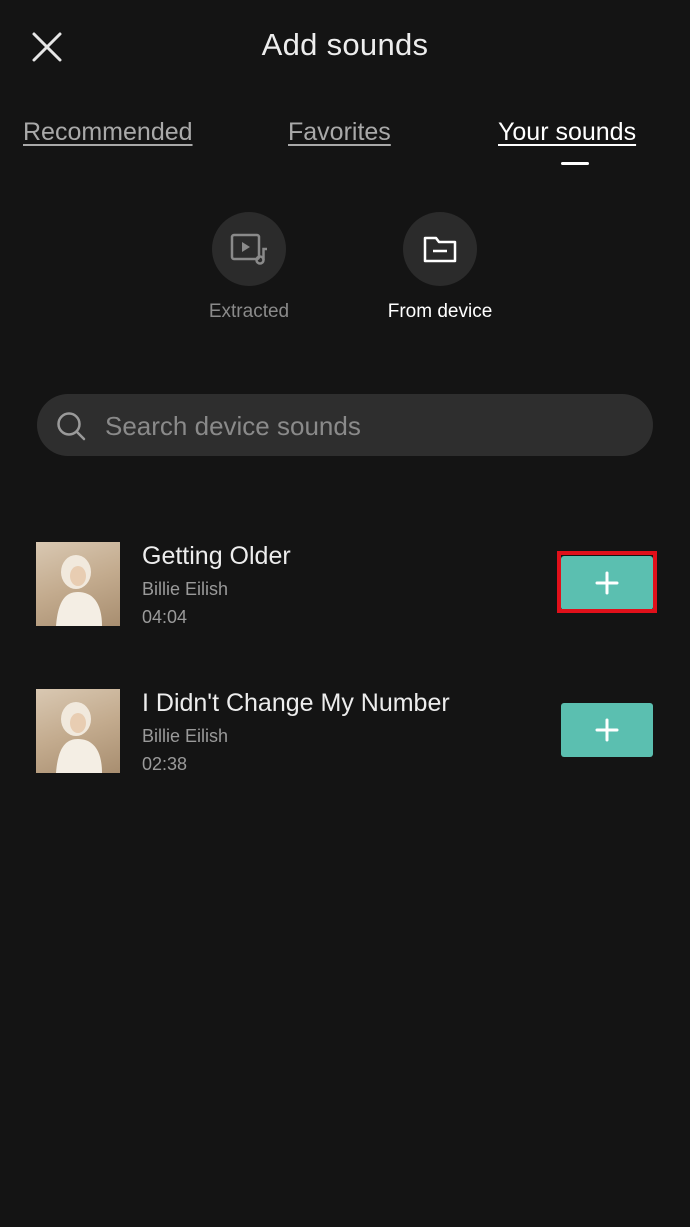  What do you see at coordinates (567, 132) in the screenshot?
I see `tab-your-sounds: Your sounds` at bounding box center [567, 132].